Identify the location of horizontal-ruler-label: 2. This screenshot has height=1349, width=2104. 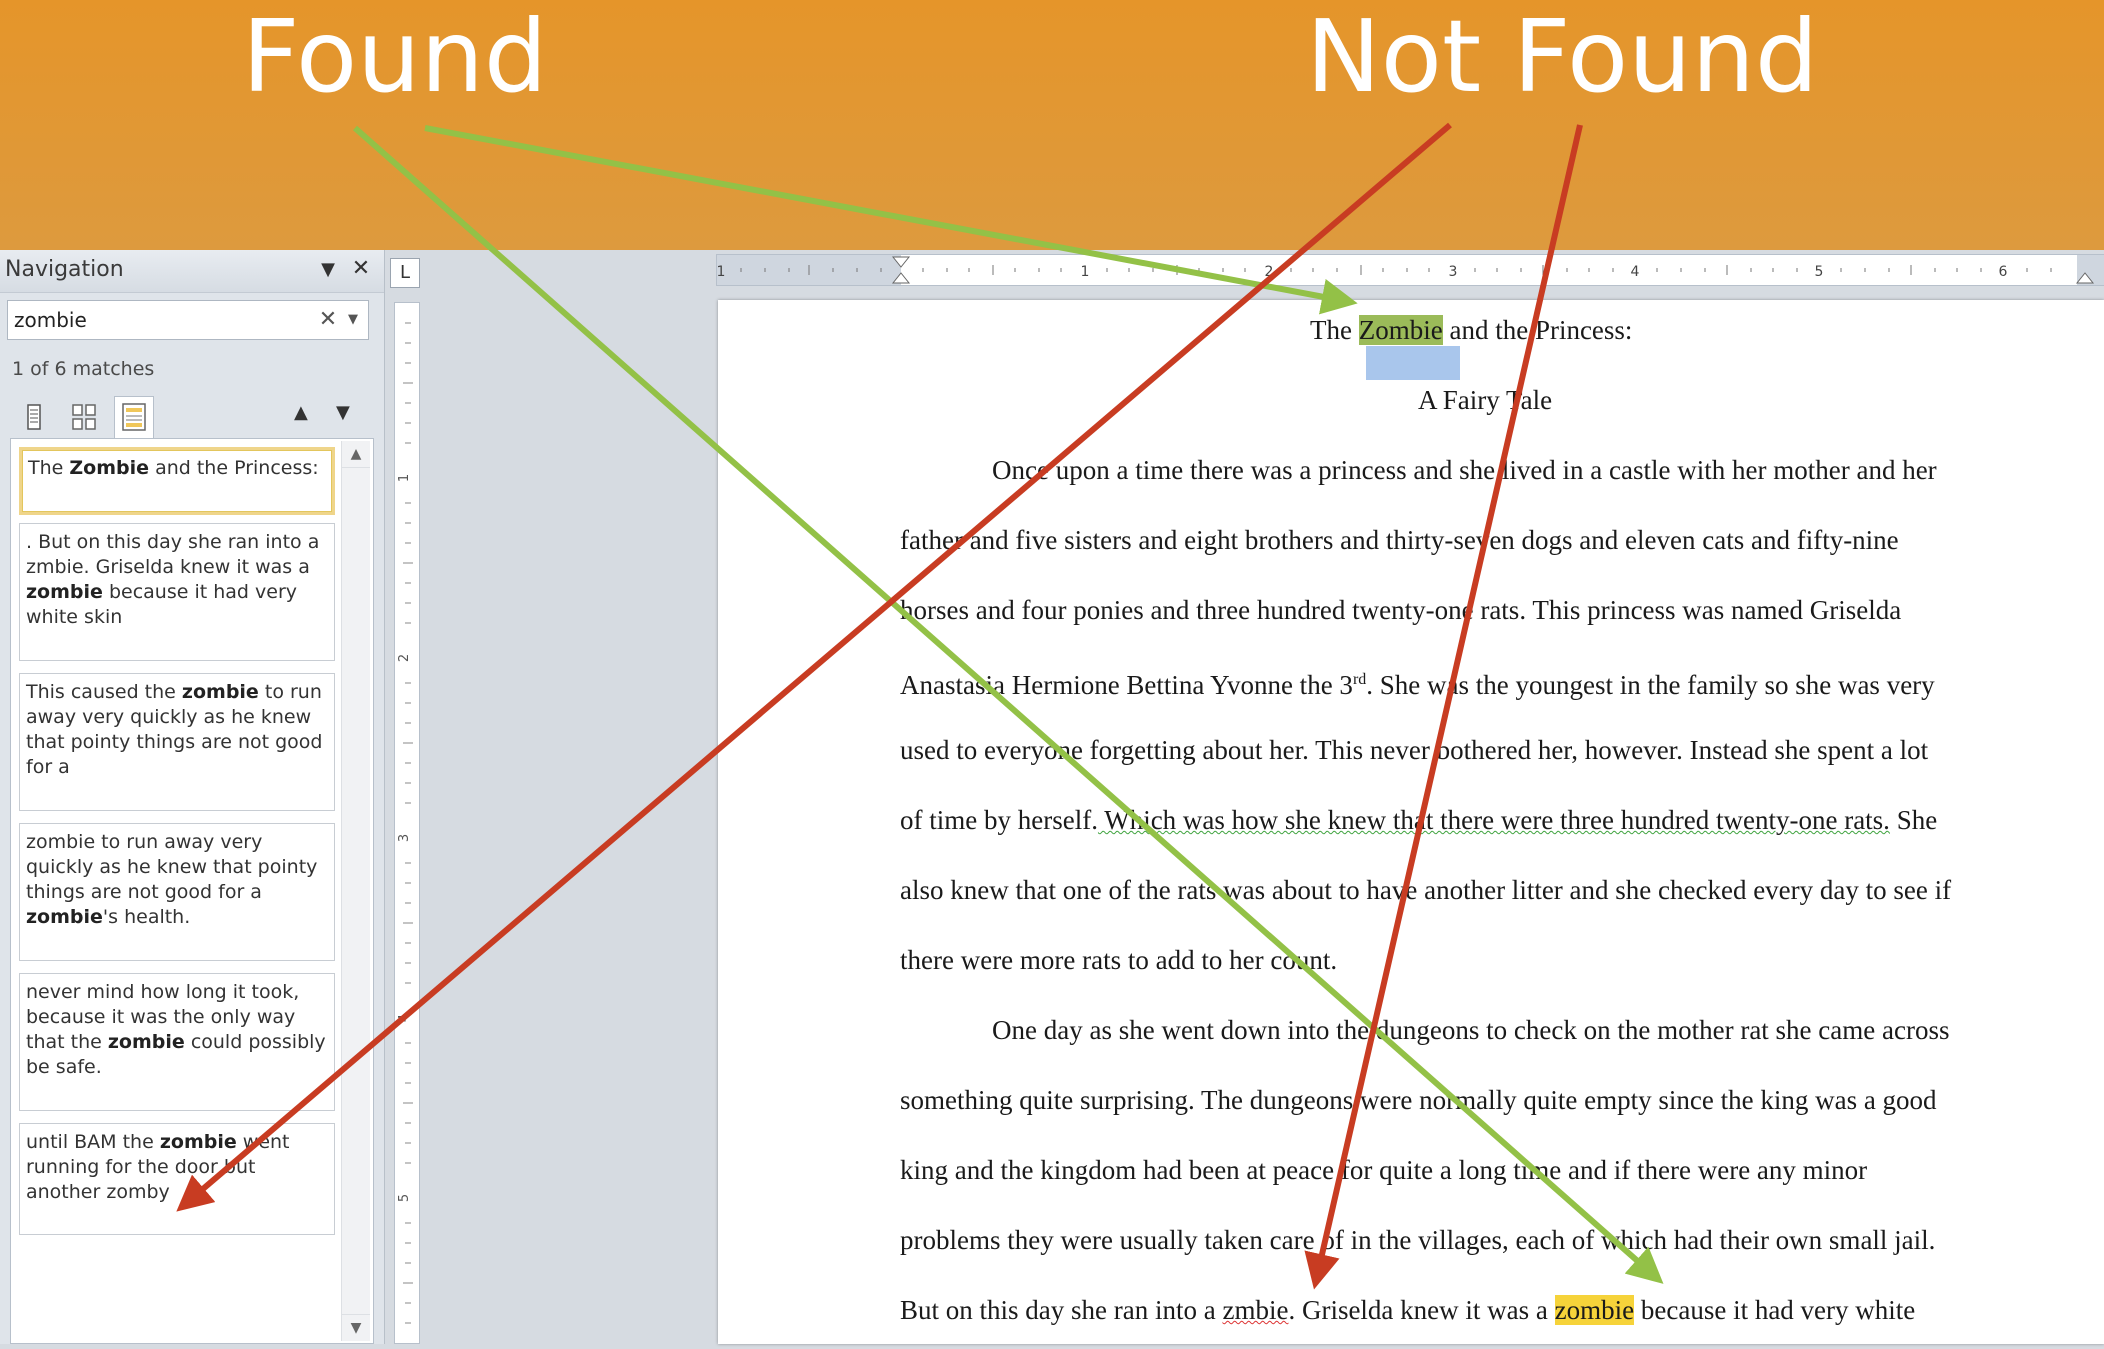
(1269, 272).